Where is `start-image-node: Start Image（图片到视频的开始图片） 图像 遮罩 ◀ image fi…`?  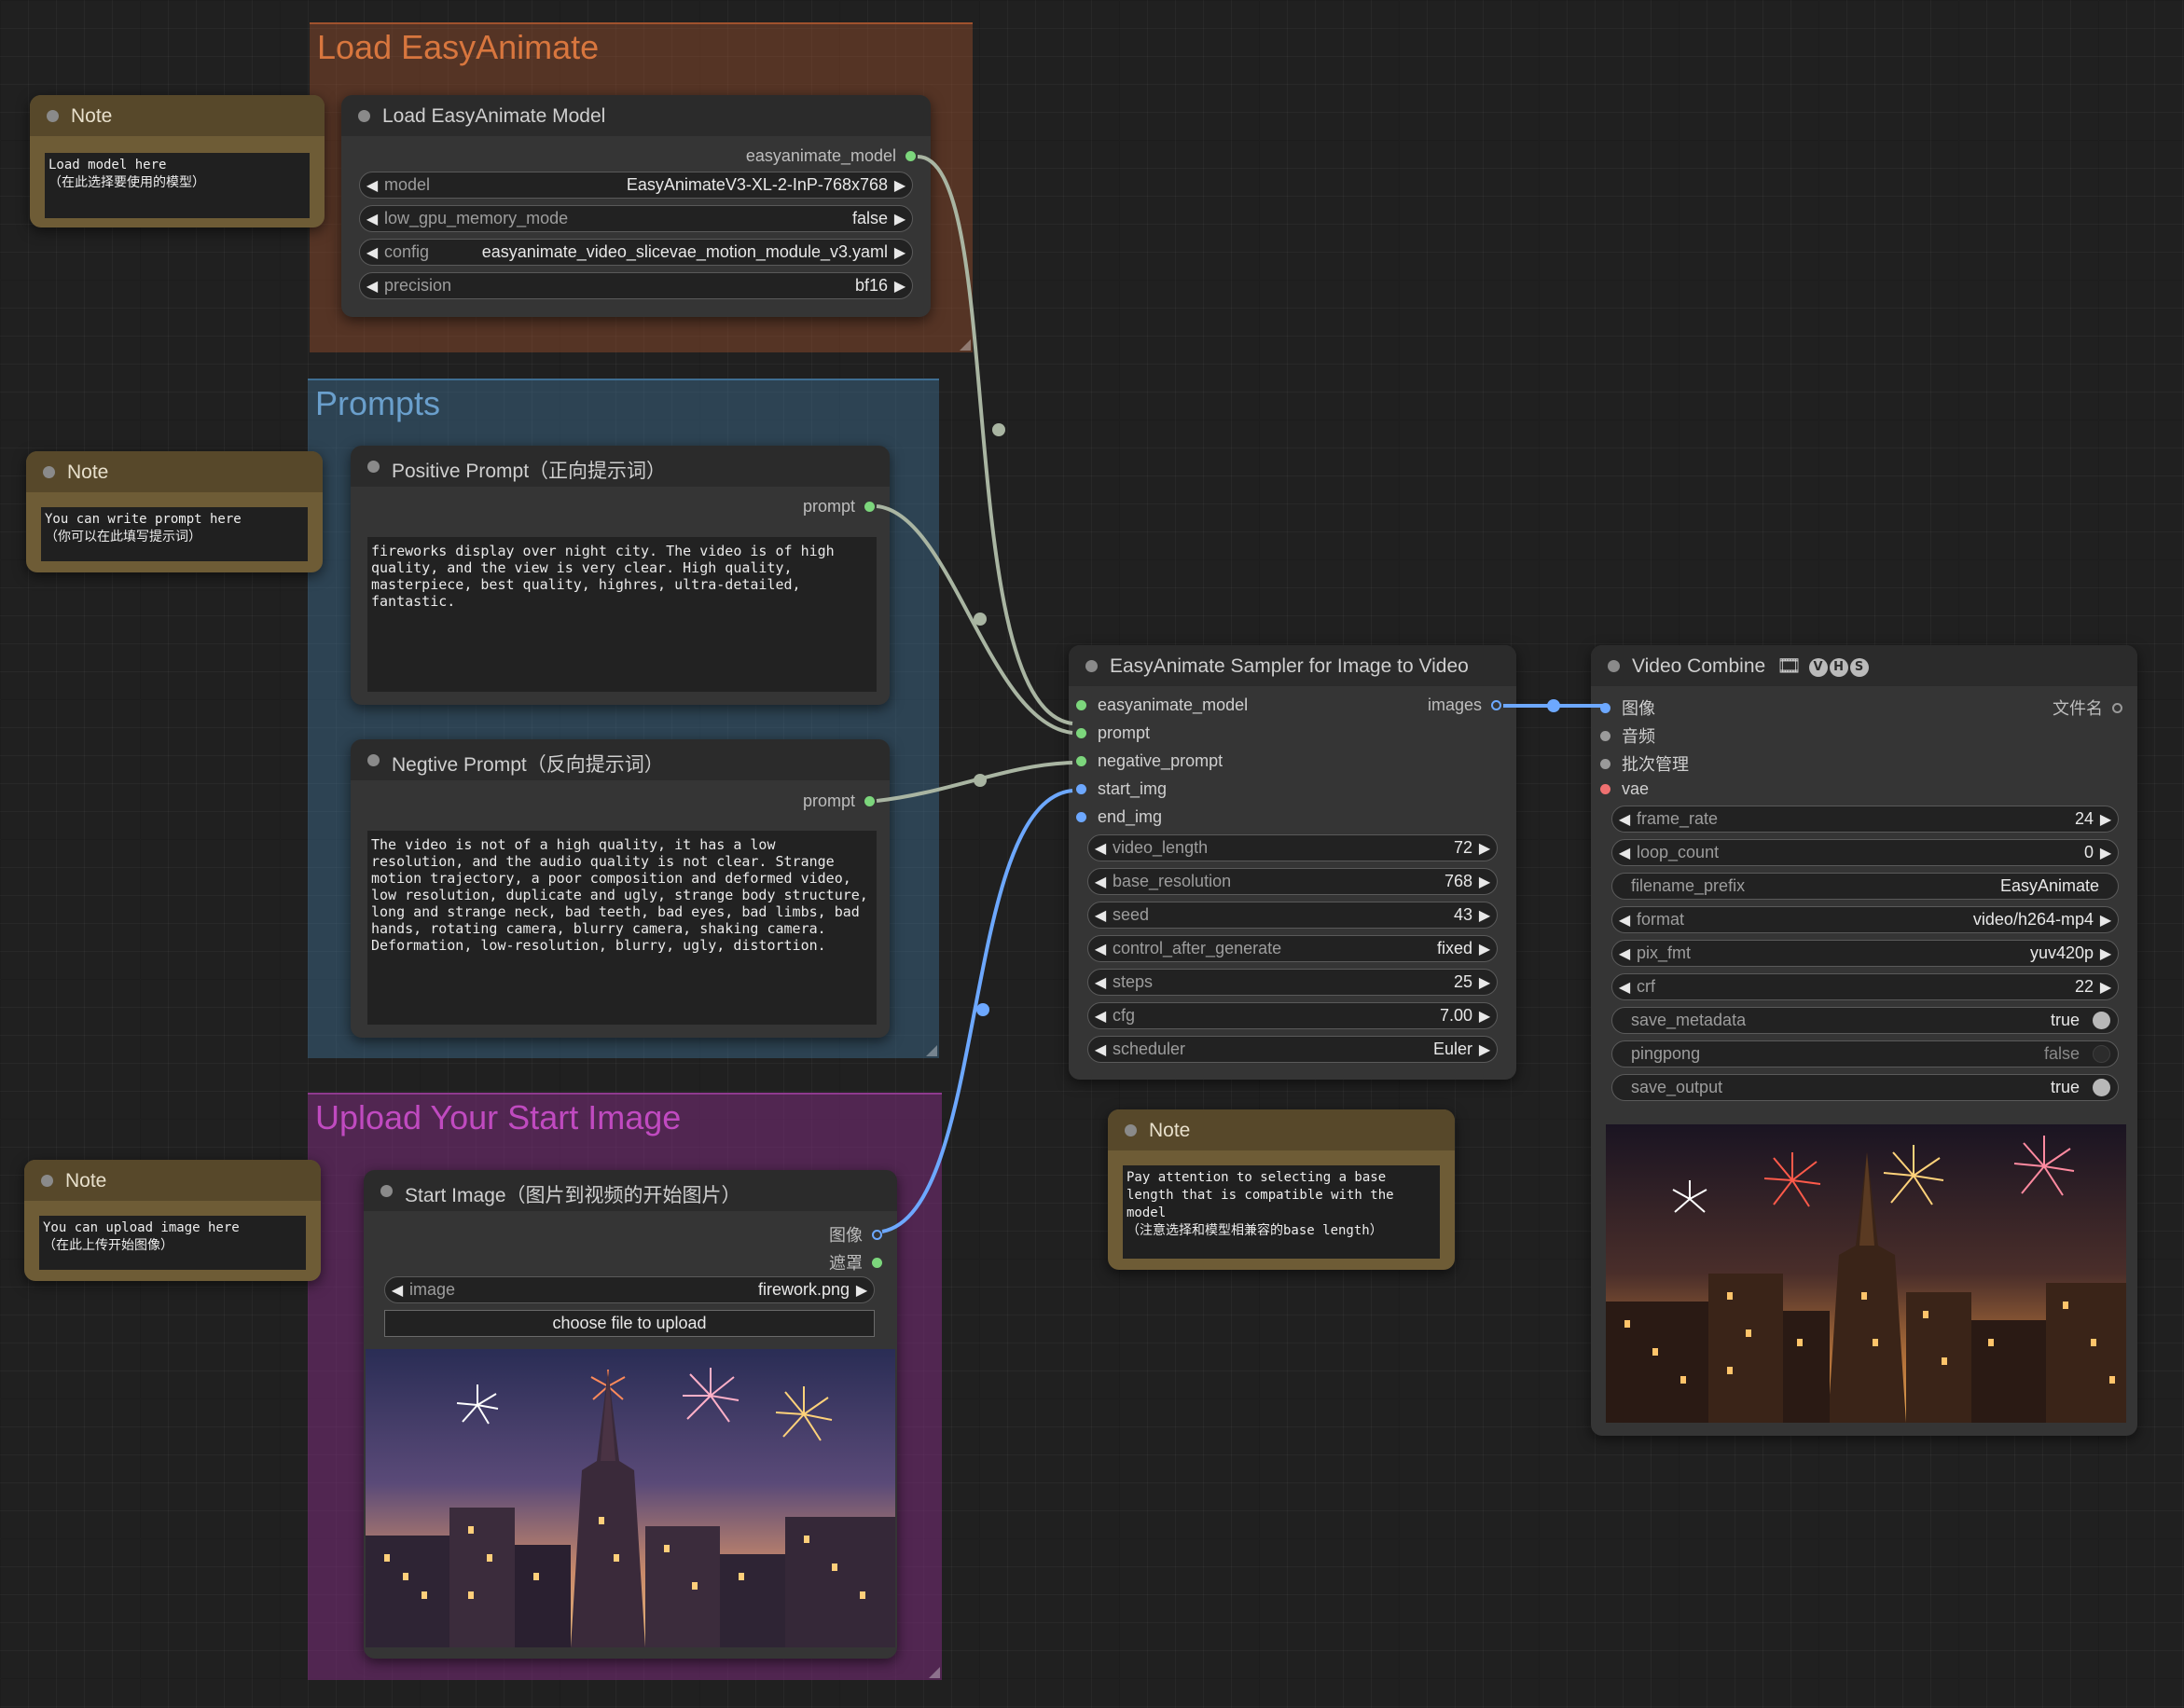
start-image-node: Start Image（图片到视频的开始图片） 图像 遮罩 ◀ image fi… is located at coordinates (630, 1414).